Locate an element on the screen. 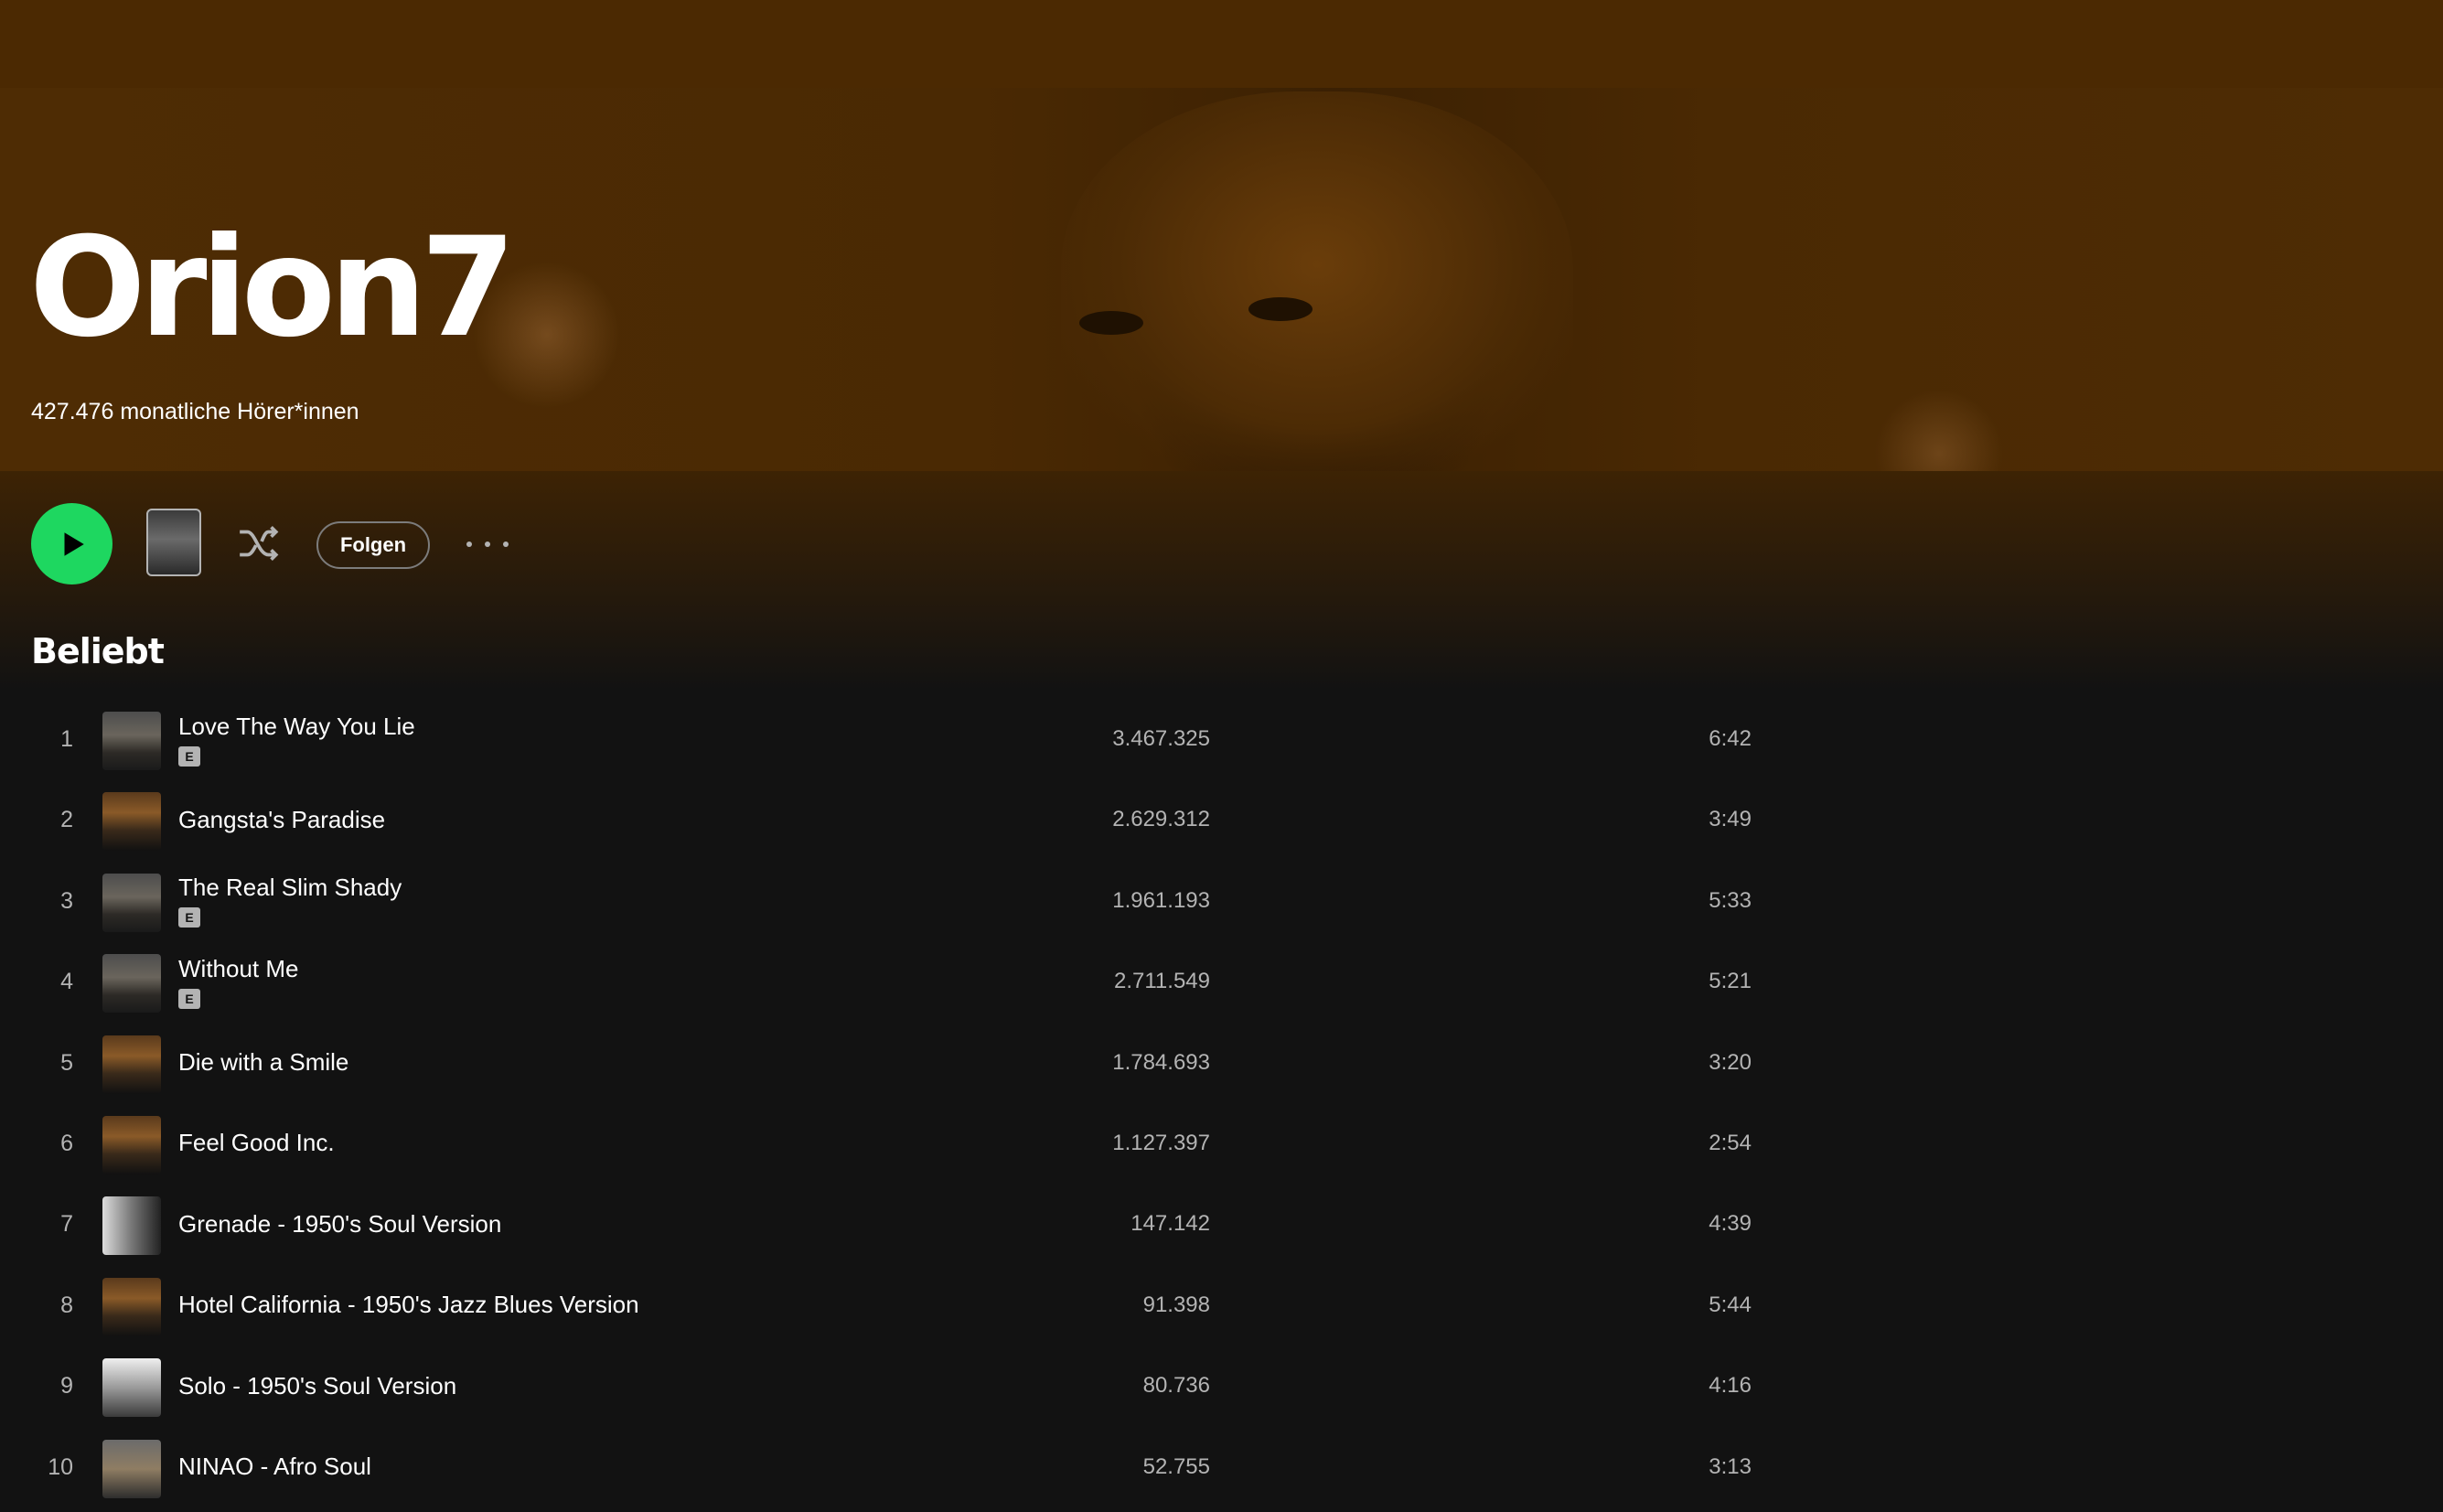  track-duration: 4:39 is located at coordinates (1730, 1224).